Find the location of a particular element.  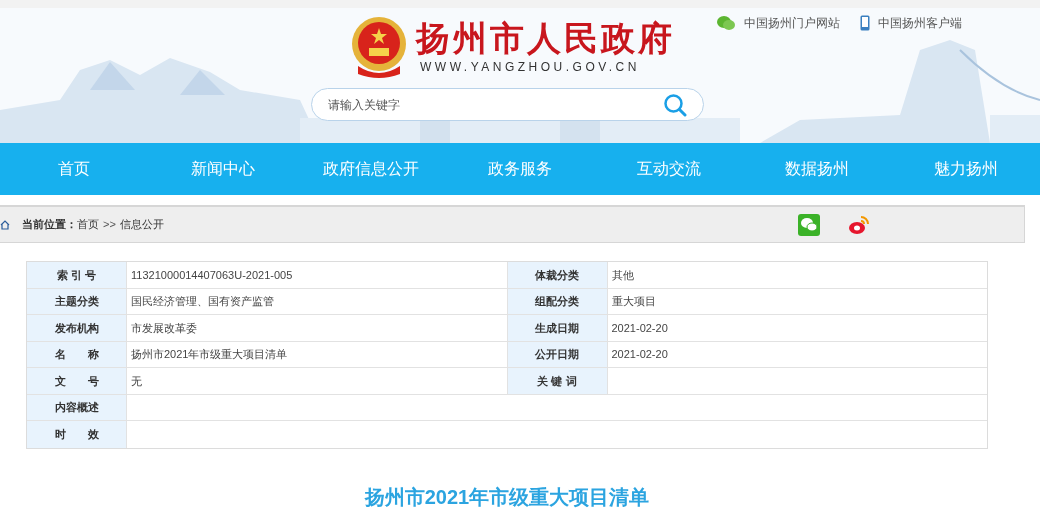

field-label: 主题分类 is located at coordinates (77, 301).